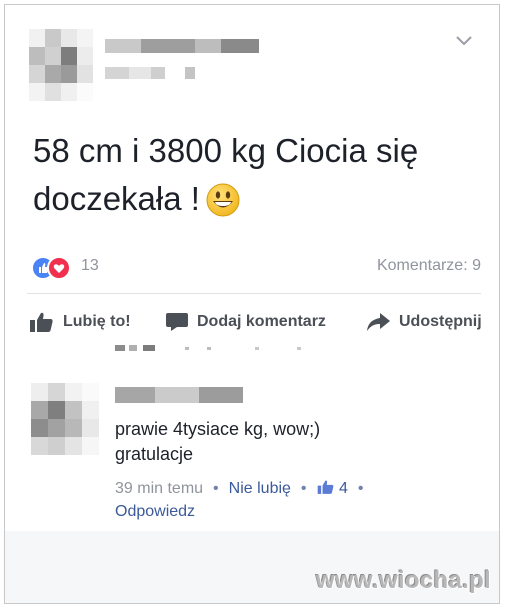  I want to click on unlike-link: Nie lubię, so click(260, 488).